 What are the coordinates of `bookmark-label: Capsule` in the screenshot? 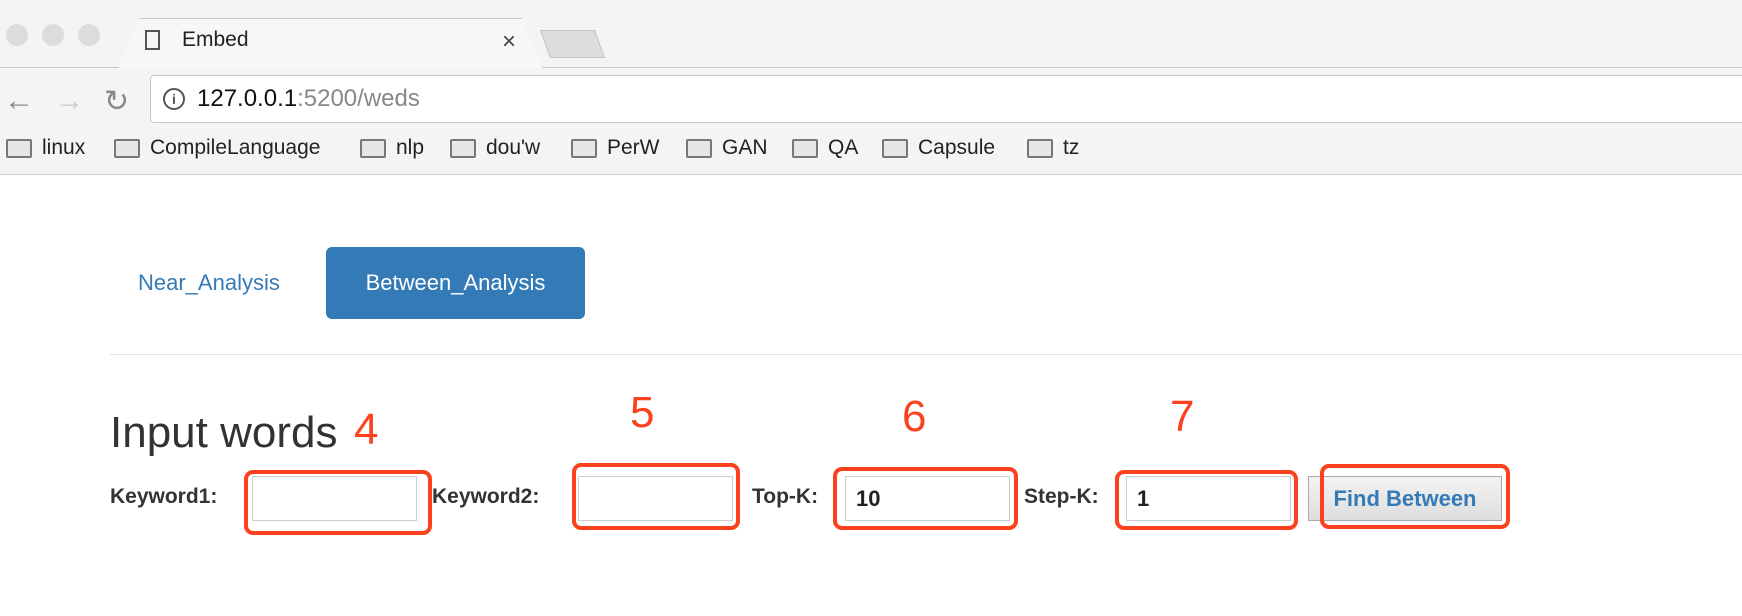 It's located at (957, 147).